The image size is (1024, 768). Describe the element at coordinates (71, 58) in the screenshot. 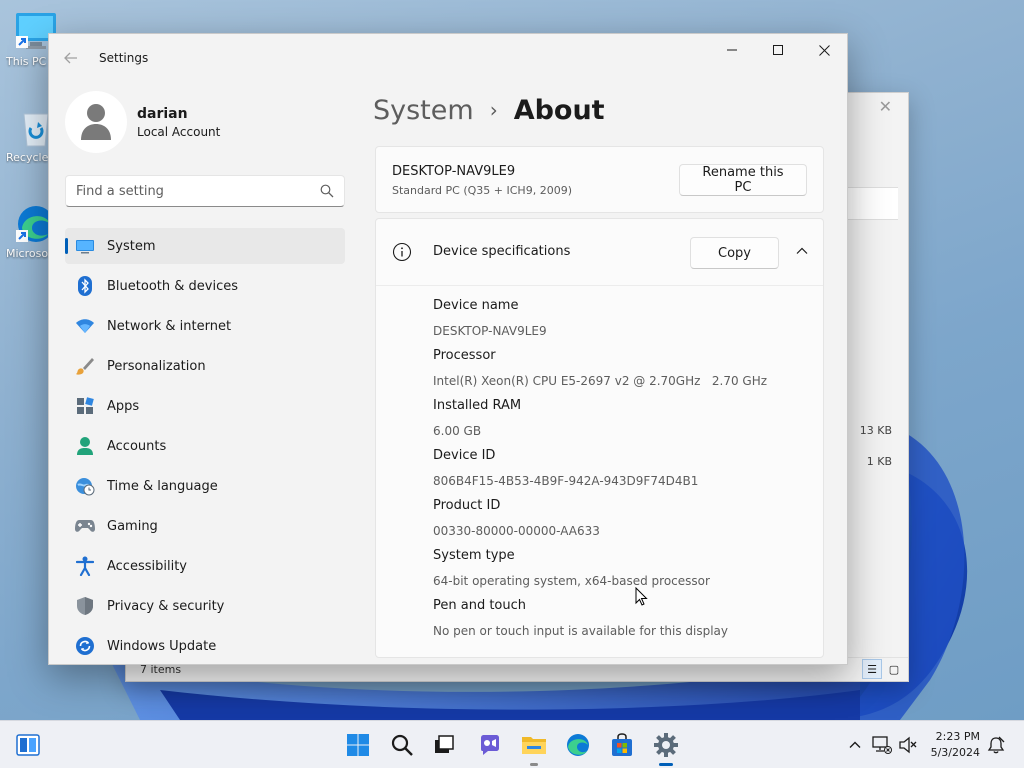

I see `back-arrow-icon` at that location.